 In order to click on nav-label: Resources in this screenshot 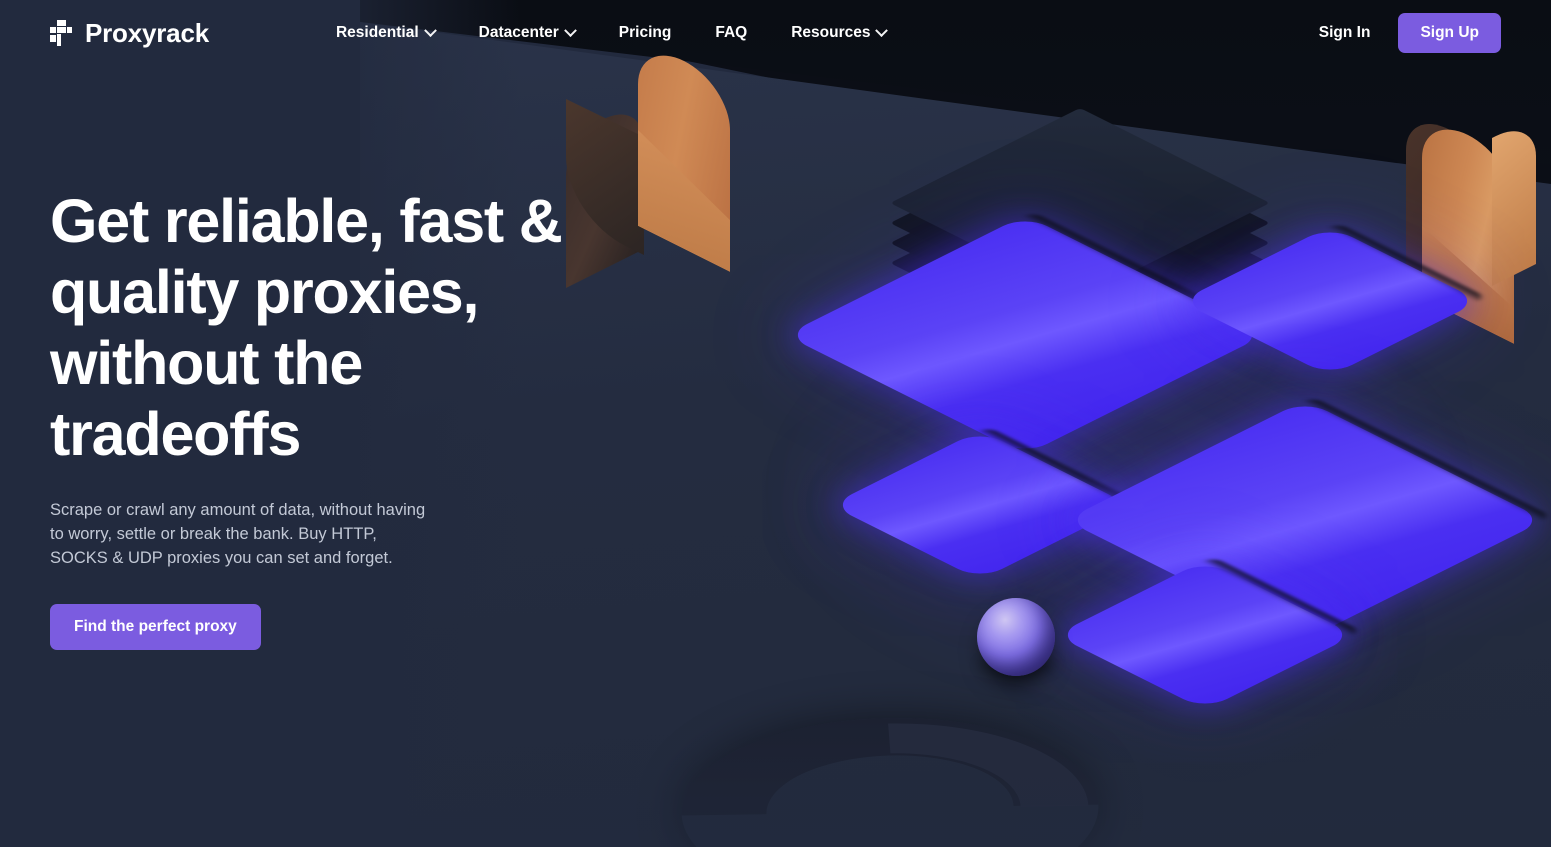, I will do `click(831, 32)`.